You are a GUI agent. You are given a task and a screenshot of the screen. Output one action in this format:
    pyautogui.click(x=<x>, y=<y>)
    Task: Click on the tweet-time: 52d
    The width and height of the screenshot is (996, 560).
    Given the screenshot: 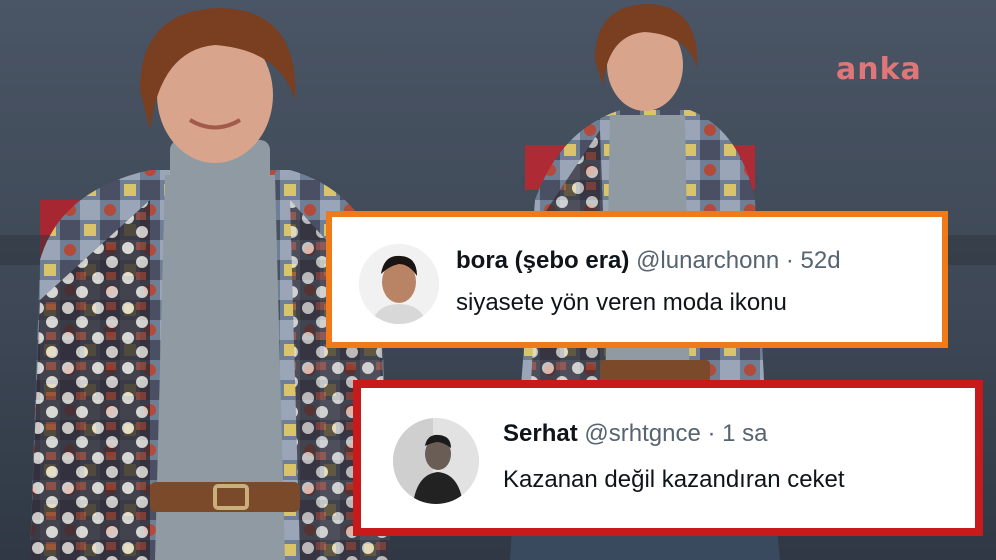 What is the action you would take?
    pyautogui.click(x=821, y=260)
    